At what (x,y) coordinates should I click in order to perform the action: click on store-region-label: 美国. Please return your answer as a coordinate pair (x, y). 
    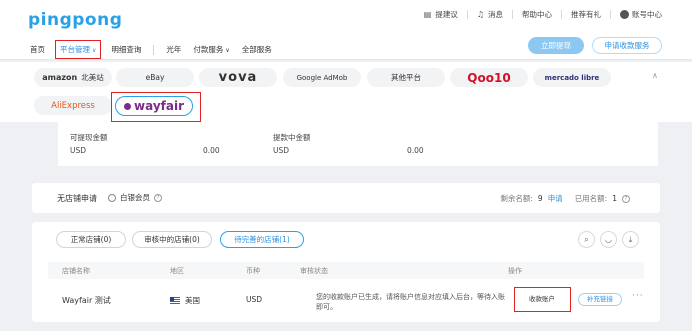
    Looking at the image, I should click on (192, 300).